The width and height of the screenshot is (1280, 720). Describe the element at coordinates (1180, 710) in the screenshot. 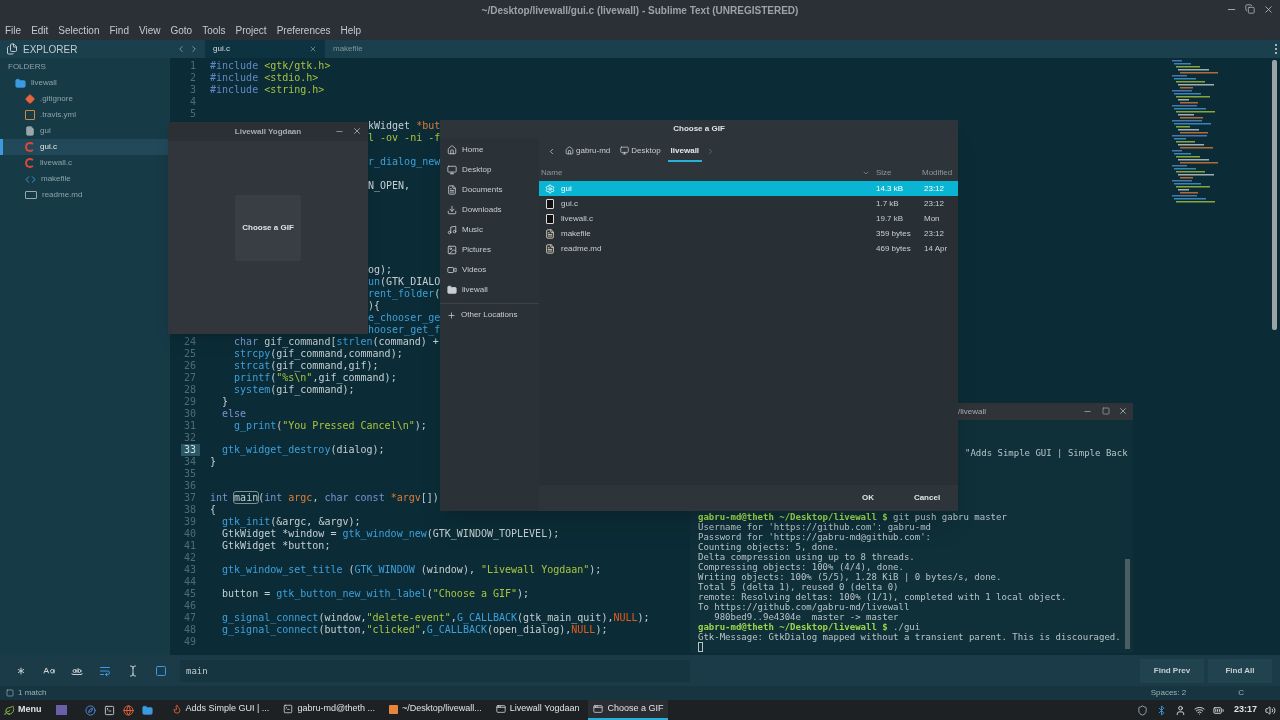

I see `user-icon` at that location.